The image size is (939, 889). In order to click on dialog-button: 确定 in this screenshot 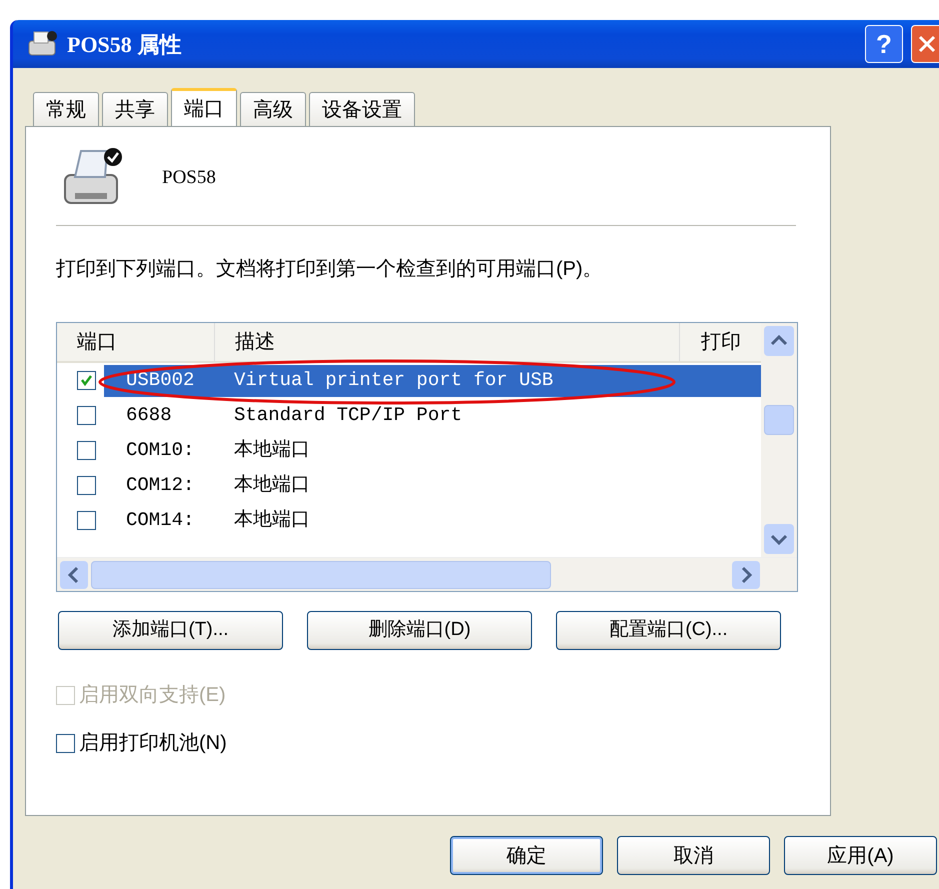, I will do `click(526, 855)`.